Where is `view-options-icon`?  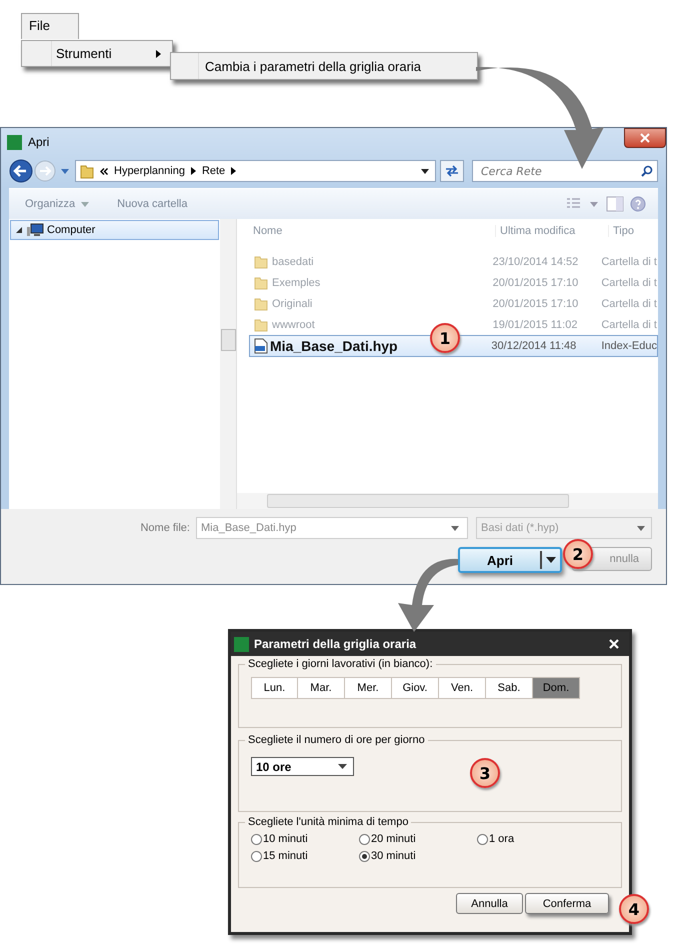 view-options-icon is located at coordinates (583, 204).